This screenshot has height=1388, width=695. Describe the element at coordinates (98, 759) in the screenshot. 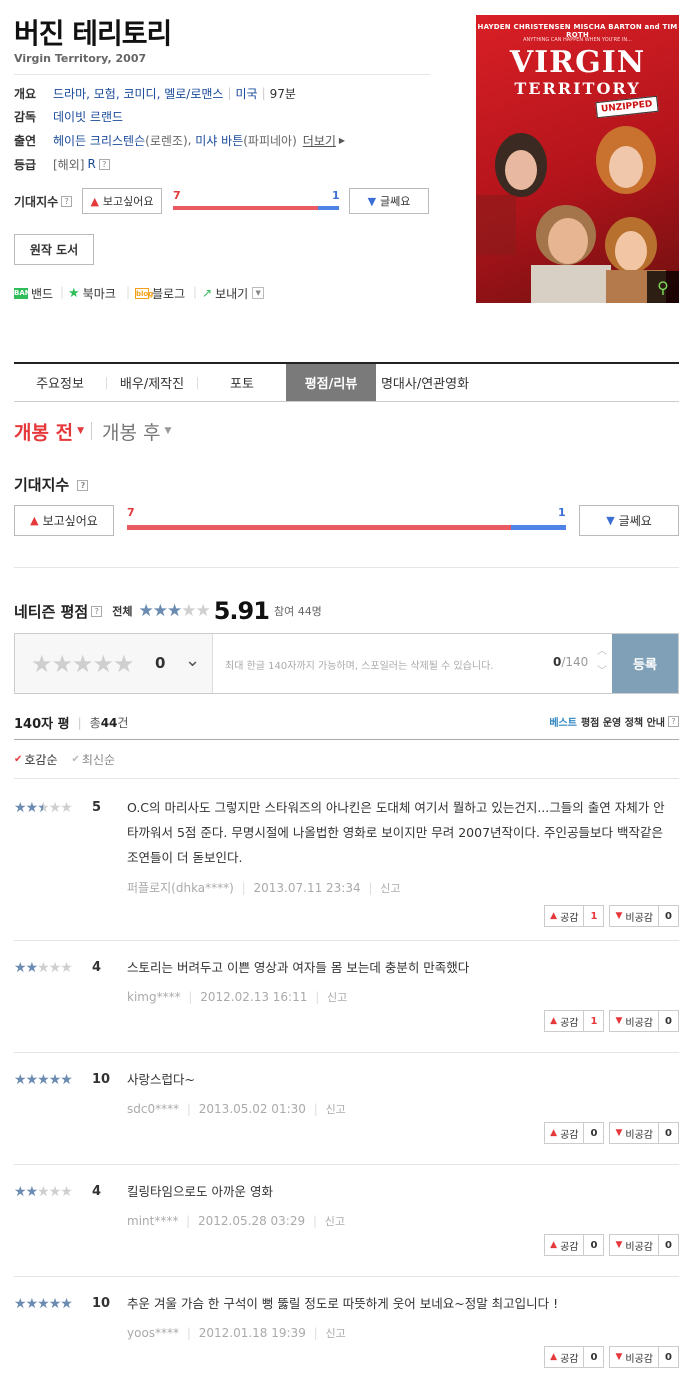

I see `sort-latest: 최신순` at that location.